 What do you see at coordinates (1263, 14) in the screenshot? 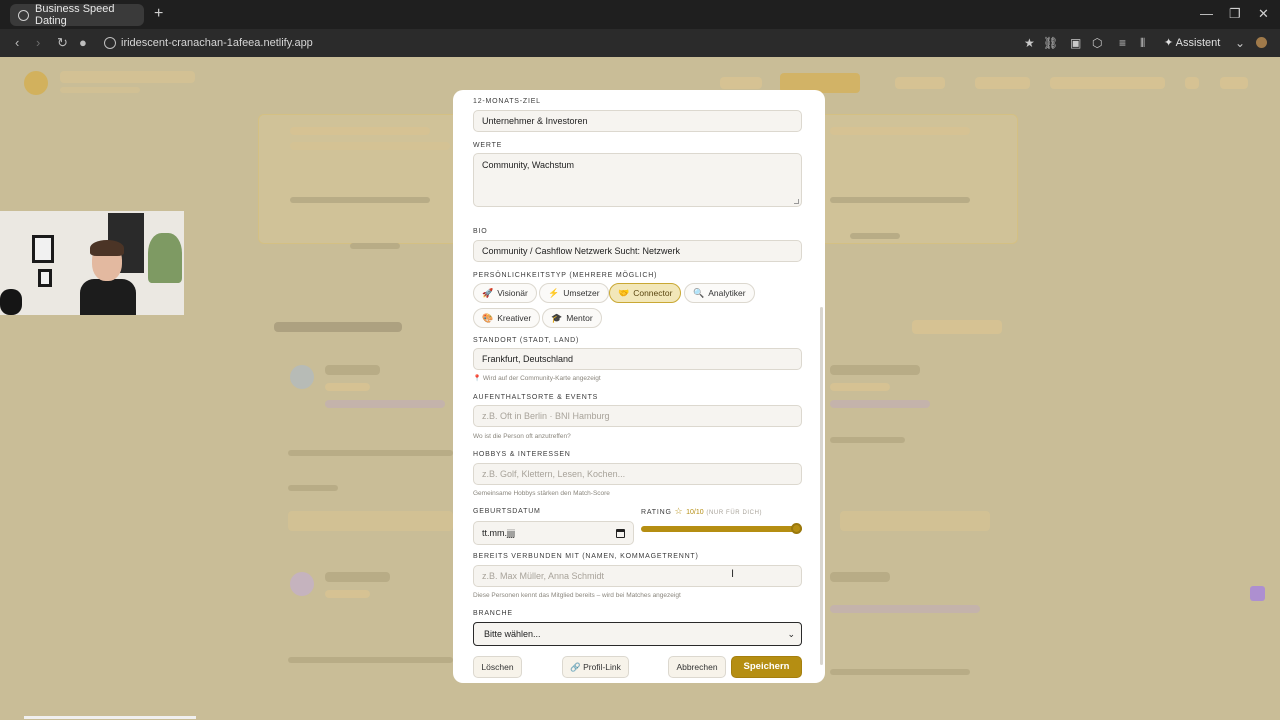
I see `close-icon: ✕` at bounding box center [1263, 14].